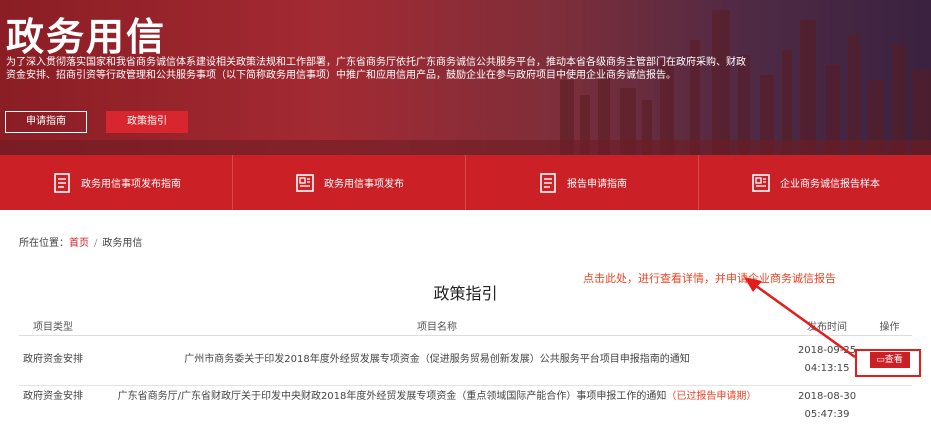 This screenshot has height=429, width=931. Describe the element at coordinates (465, 293) in the screenshot. I see `section-title: 政策指引` at that location.